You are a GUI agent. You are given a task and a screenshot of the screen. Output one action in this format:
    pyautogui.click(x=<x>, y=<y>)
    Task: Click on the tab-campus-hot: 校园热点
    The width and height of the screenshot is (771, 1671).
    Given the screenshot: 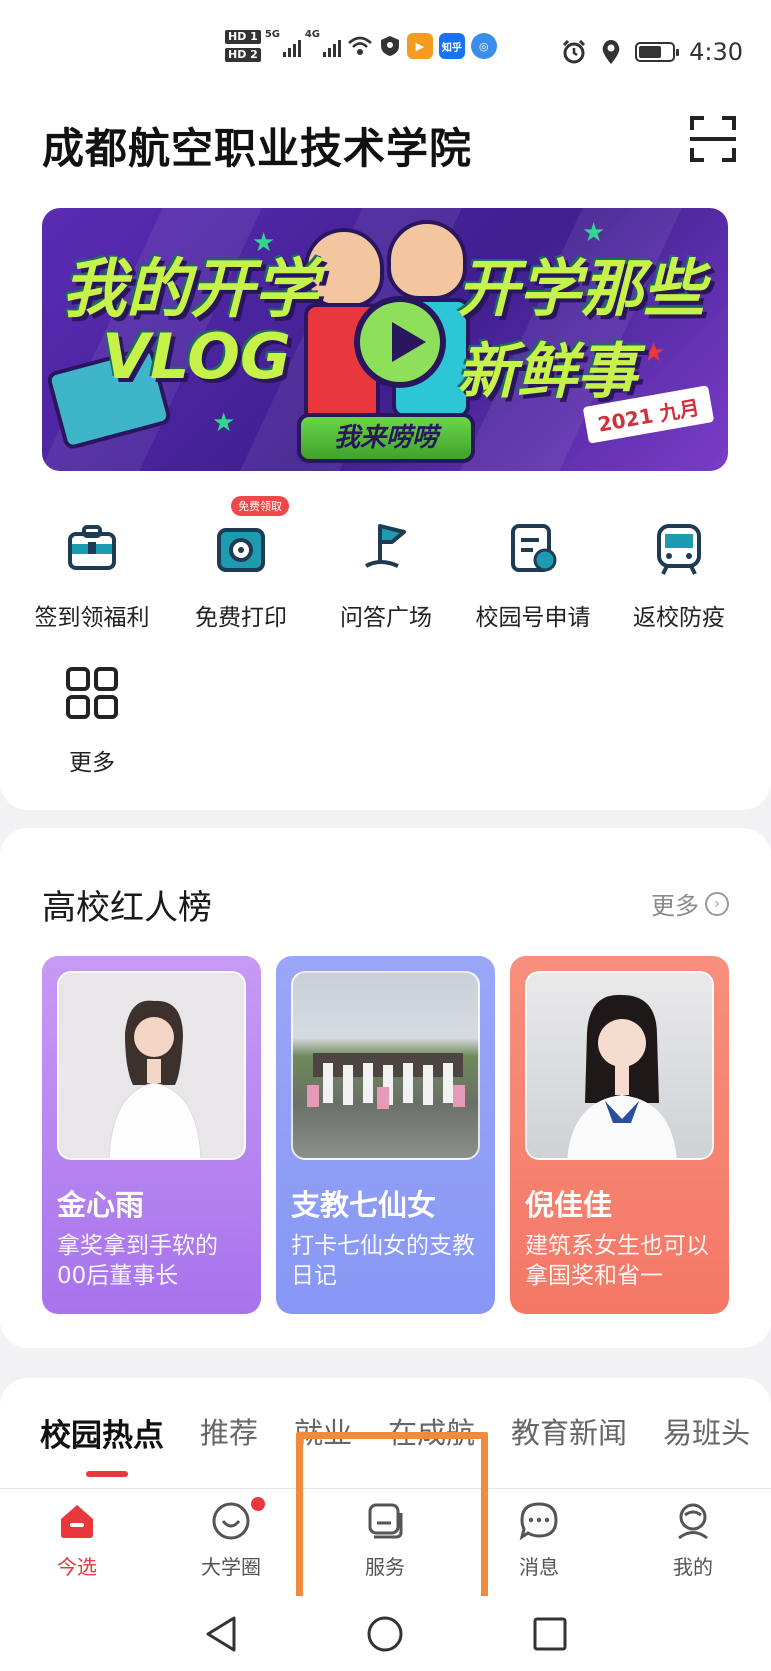 What is the action you would take?
    pyautogui.click(x=102, y=1432)
    